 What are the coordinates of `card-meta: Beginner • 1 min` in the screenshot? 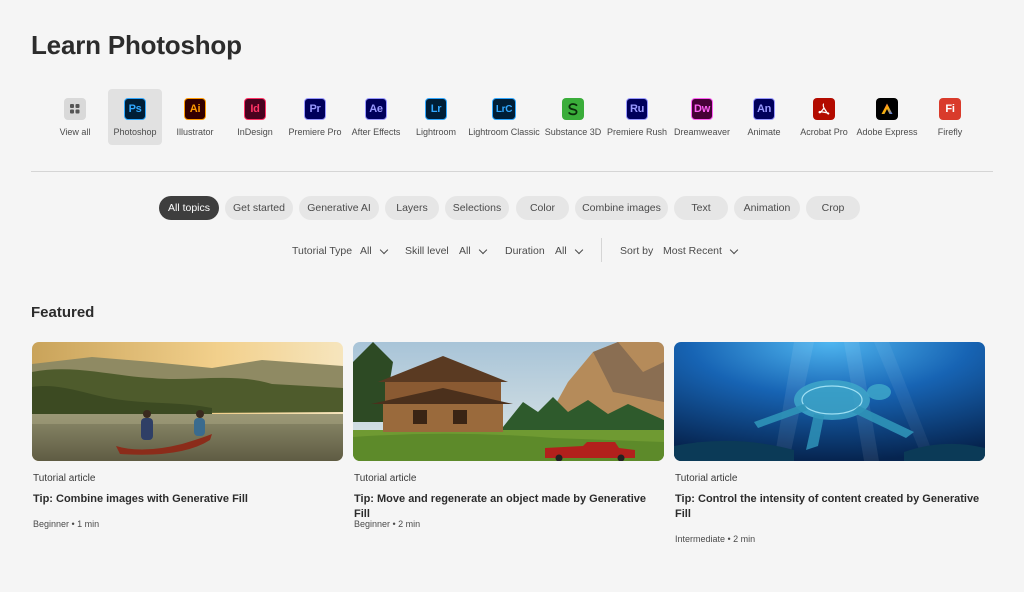 It's located at (66, 524).